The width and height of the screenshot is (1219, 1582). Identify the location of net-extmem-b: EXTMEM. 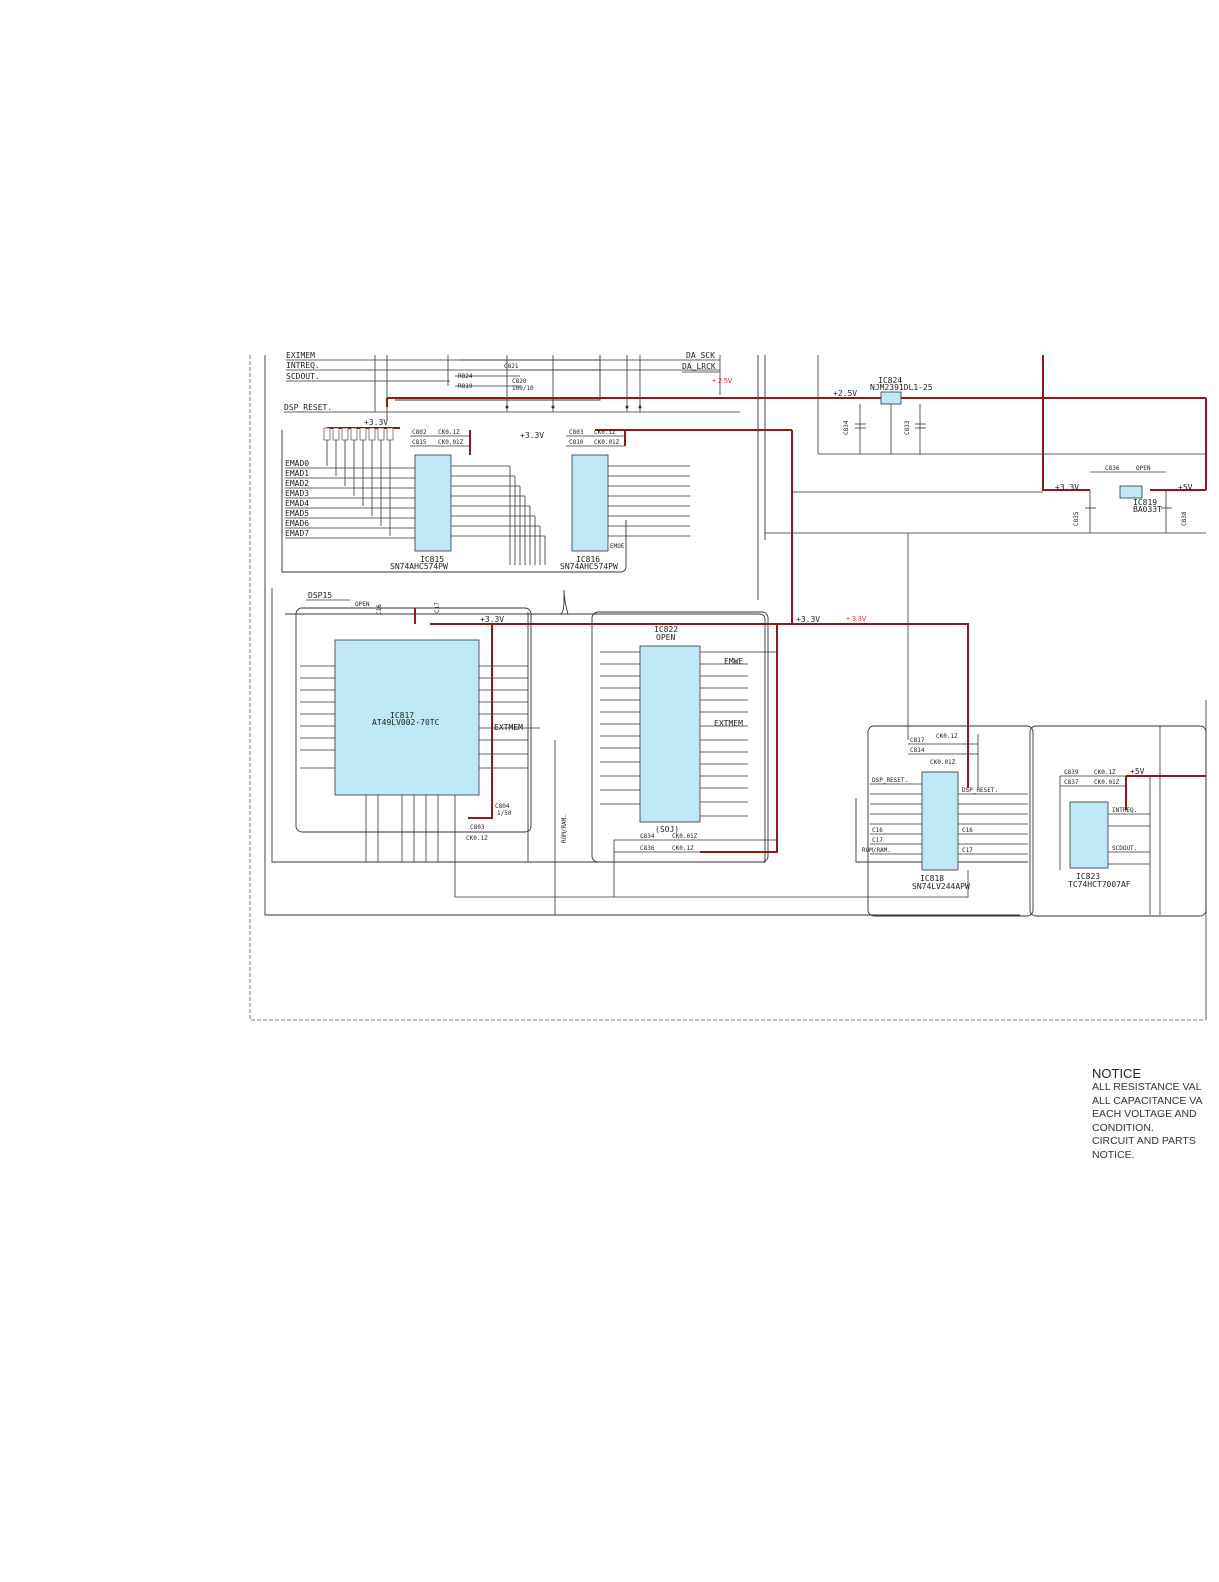
(728, 723).